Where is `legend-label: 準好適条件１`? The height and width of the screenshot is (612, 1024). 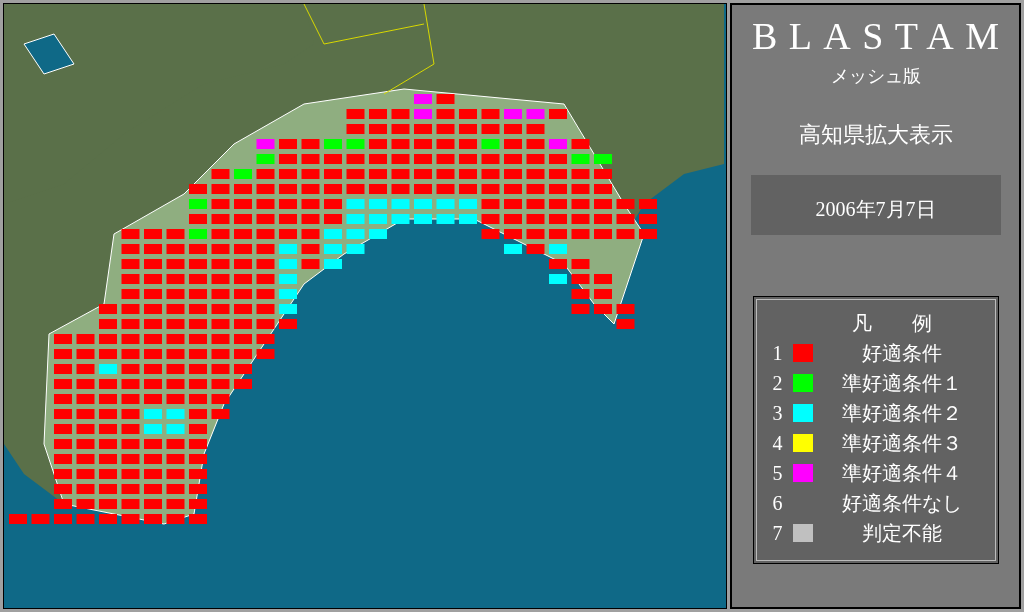
legend-label: 準好適条件１ is located at coordinates (901, 383).